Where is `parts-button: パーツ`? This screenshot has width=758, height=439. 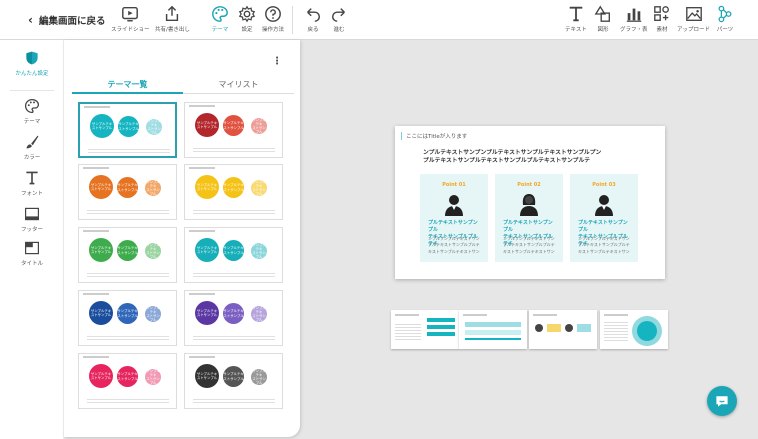 parts-button: パーツ is located at coordinates (725, 19).